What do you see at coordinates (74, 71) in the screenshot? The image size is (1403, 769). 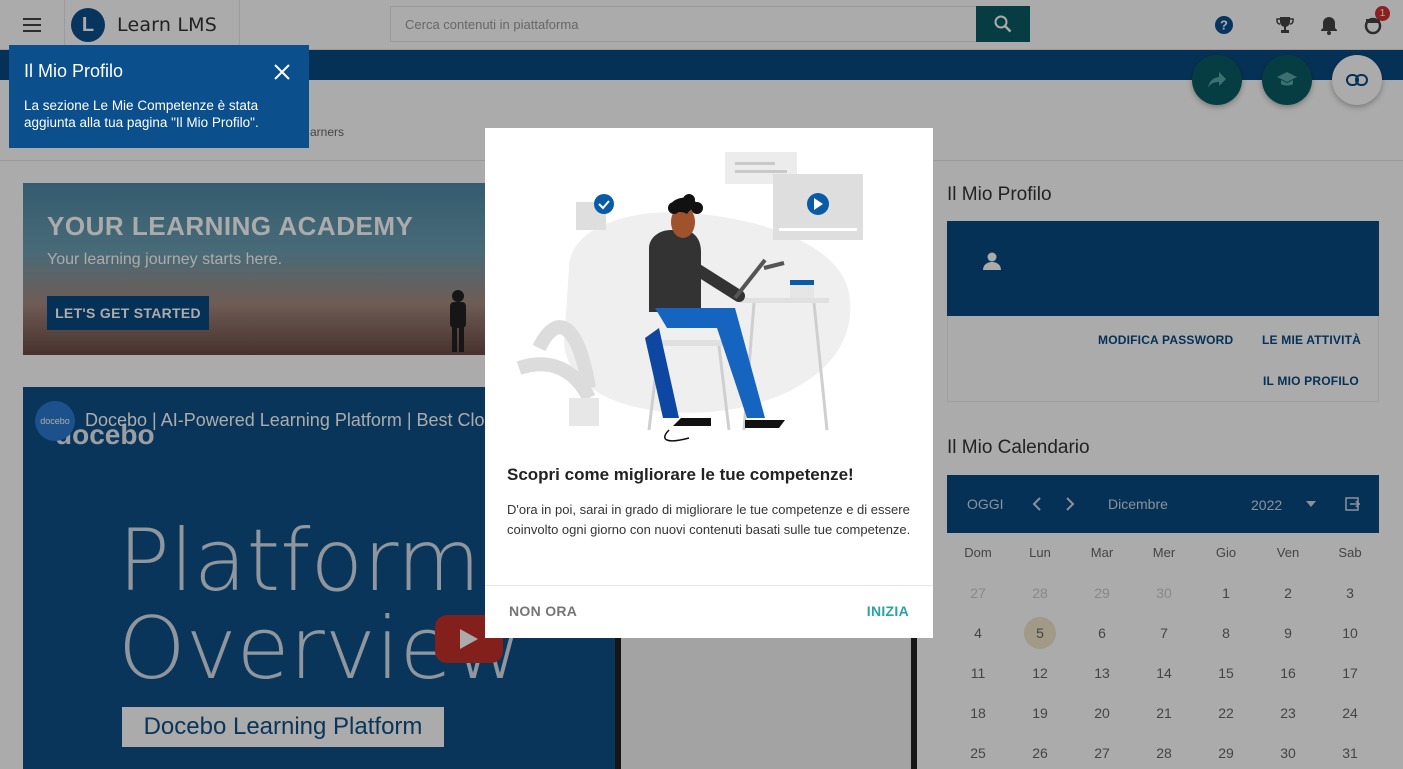 I see `tooltip-title: Il Mio Profilo` at bounding box center [74, 71].